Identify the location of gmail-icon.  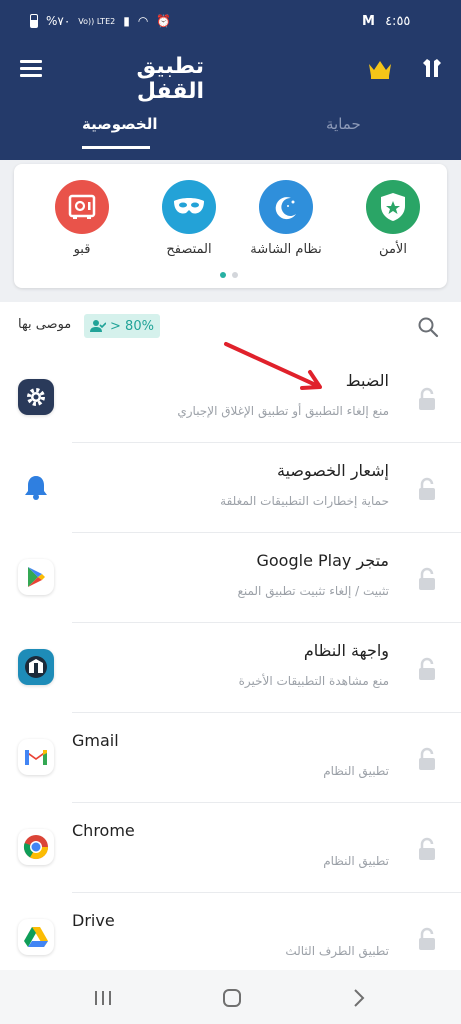
(36, 757).